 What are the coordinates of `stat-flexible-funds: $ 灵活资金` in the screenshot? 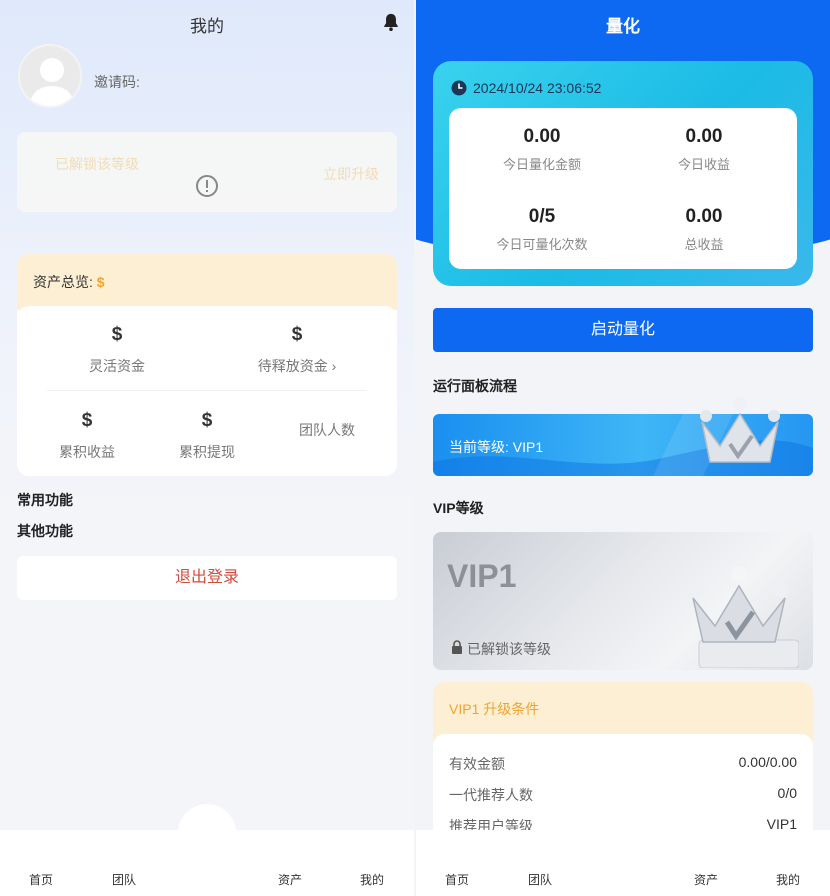 It's located at (117, 350).